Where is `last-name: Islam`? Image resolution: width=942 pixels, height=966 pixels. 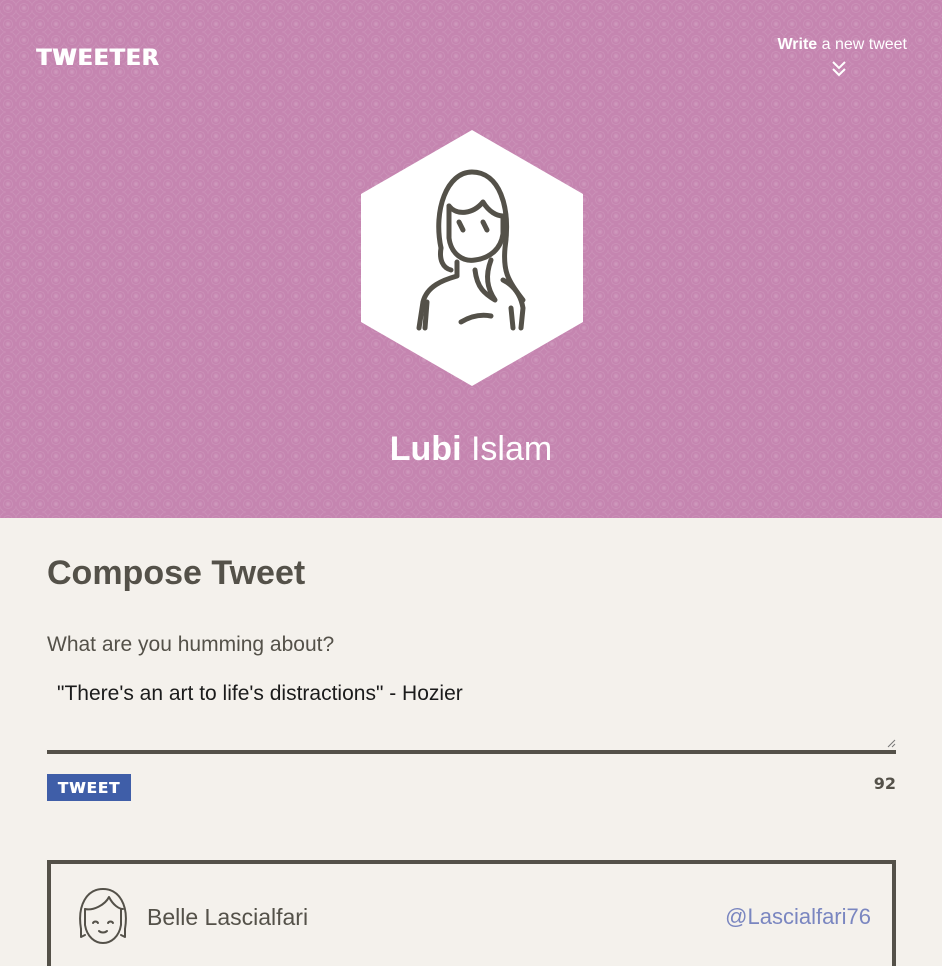 last-name: Islam is located at coordinates (511, 449).